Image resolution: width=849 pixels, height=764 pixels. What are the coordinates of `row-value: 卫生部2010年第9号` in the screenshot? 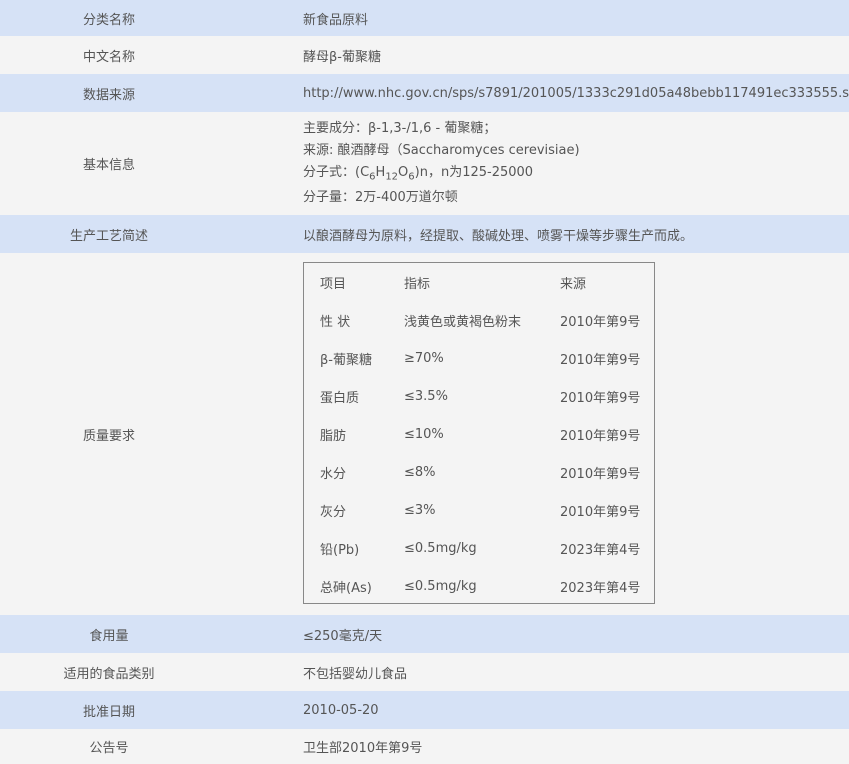 It's located at (363, 748).